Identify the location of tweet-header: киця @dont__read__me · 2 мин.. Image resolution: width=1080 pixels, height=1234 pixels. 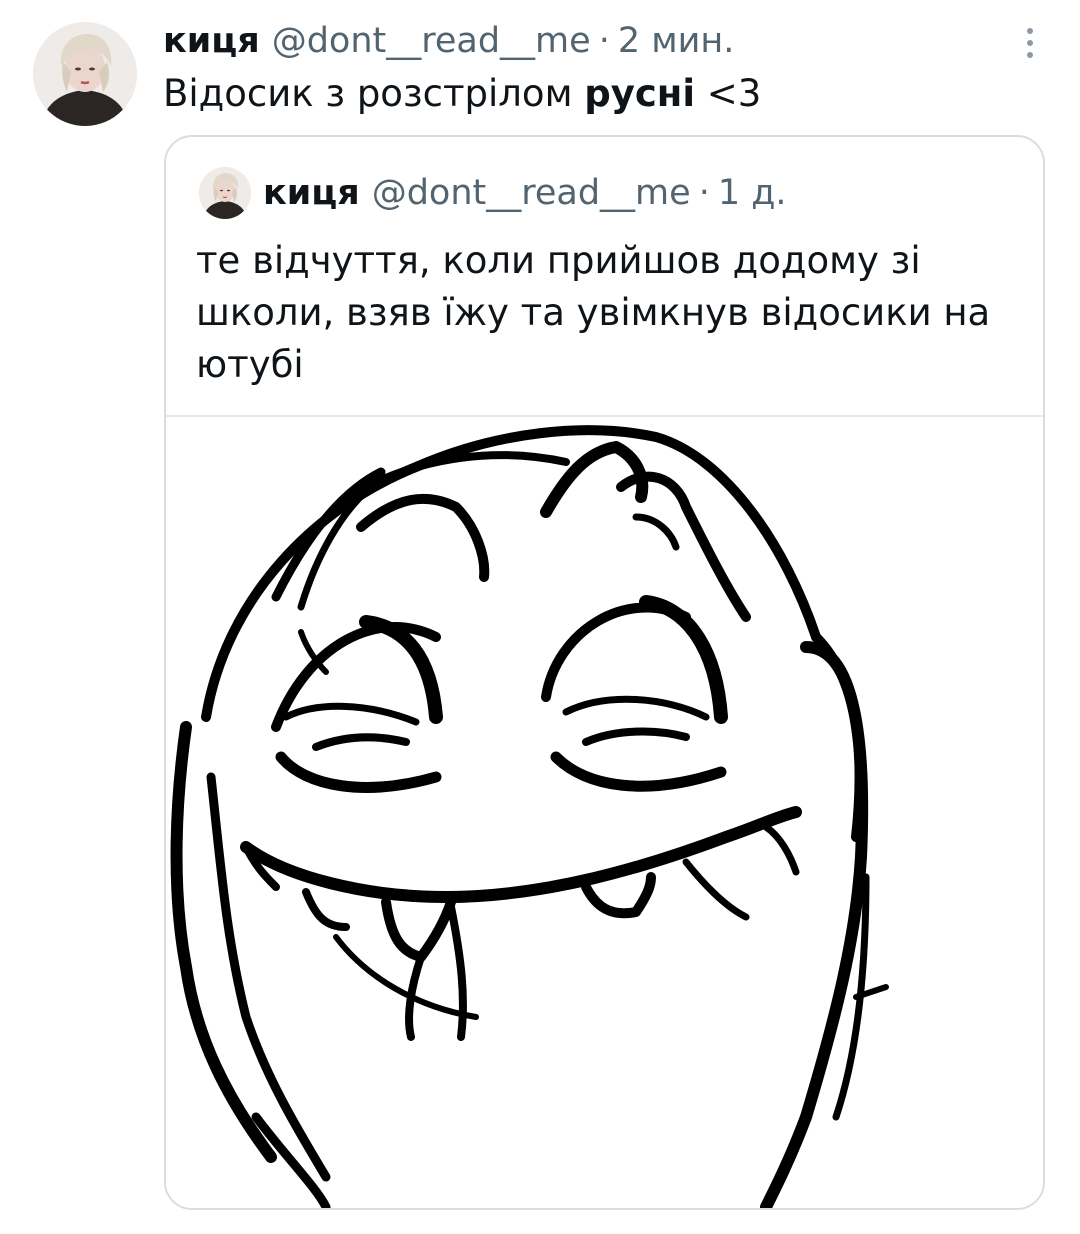
(448, 41).